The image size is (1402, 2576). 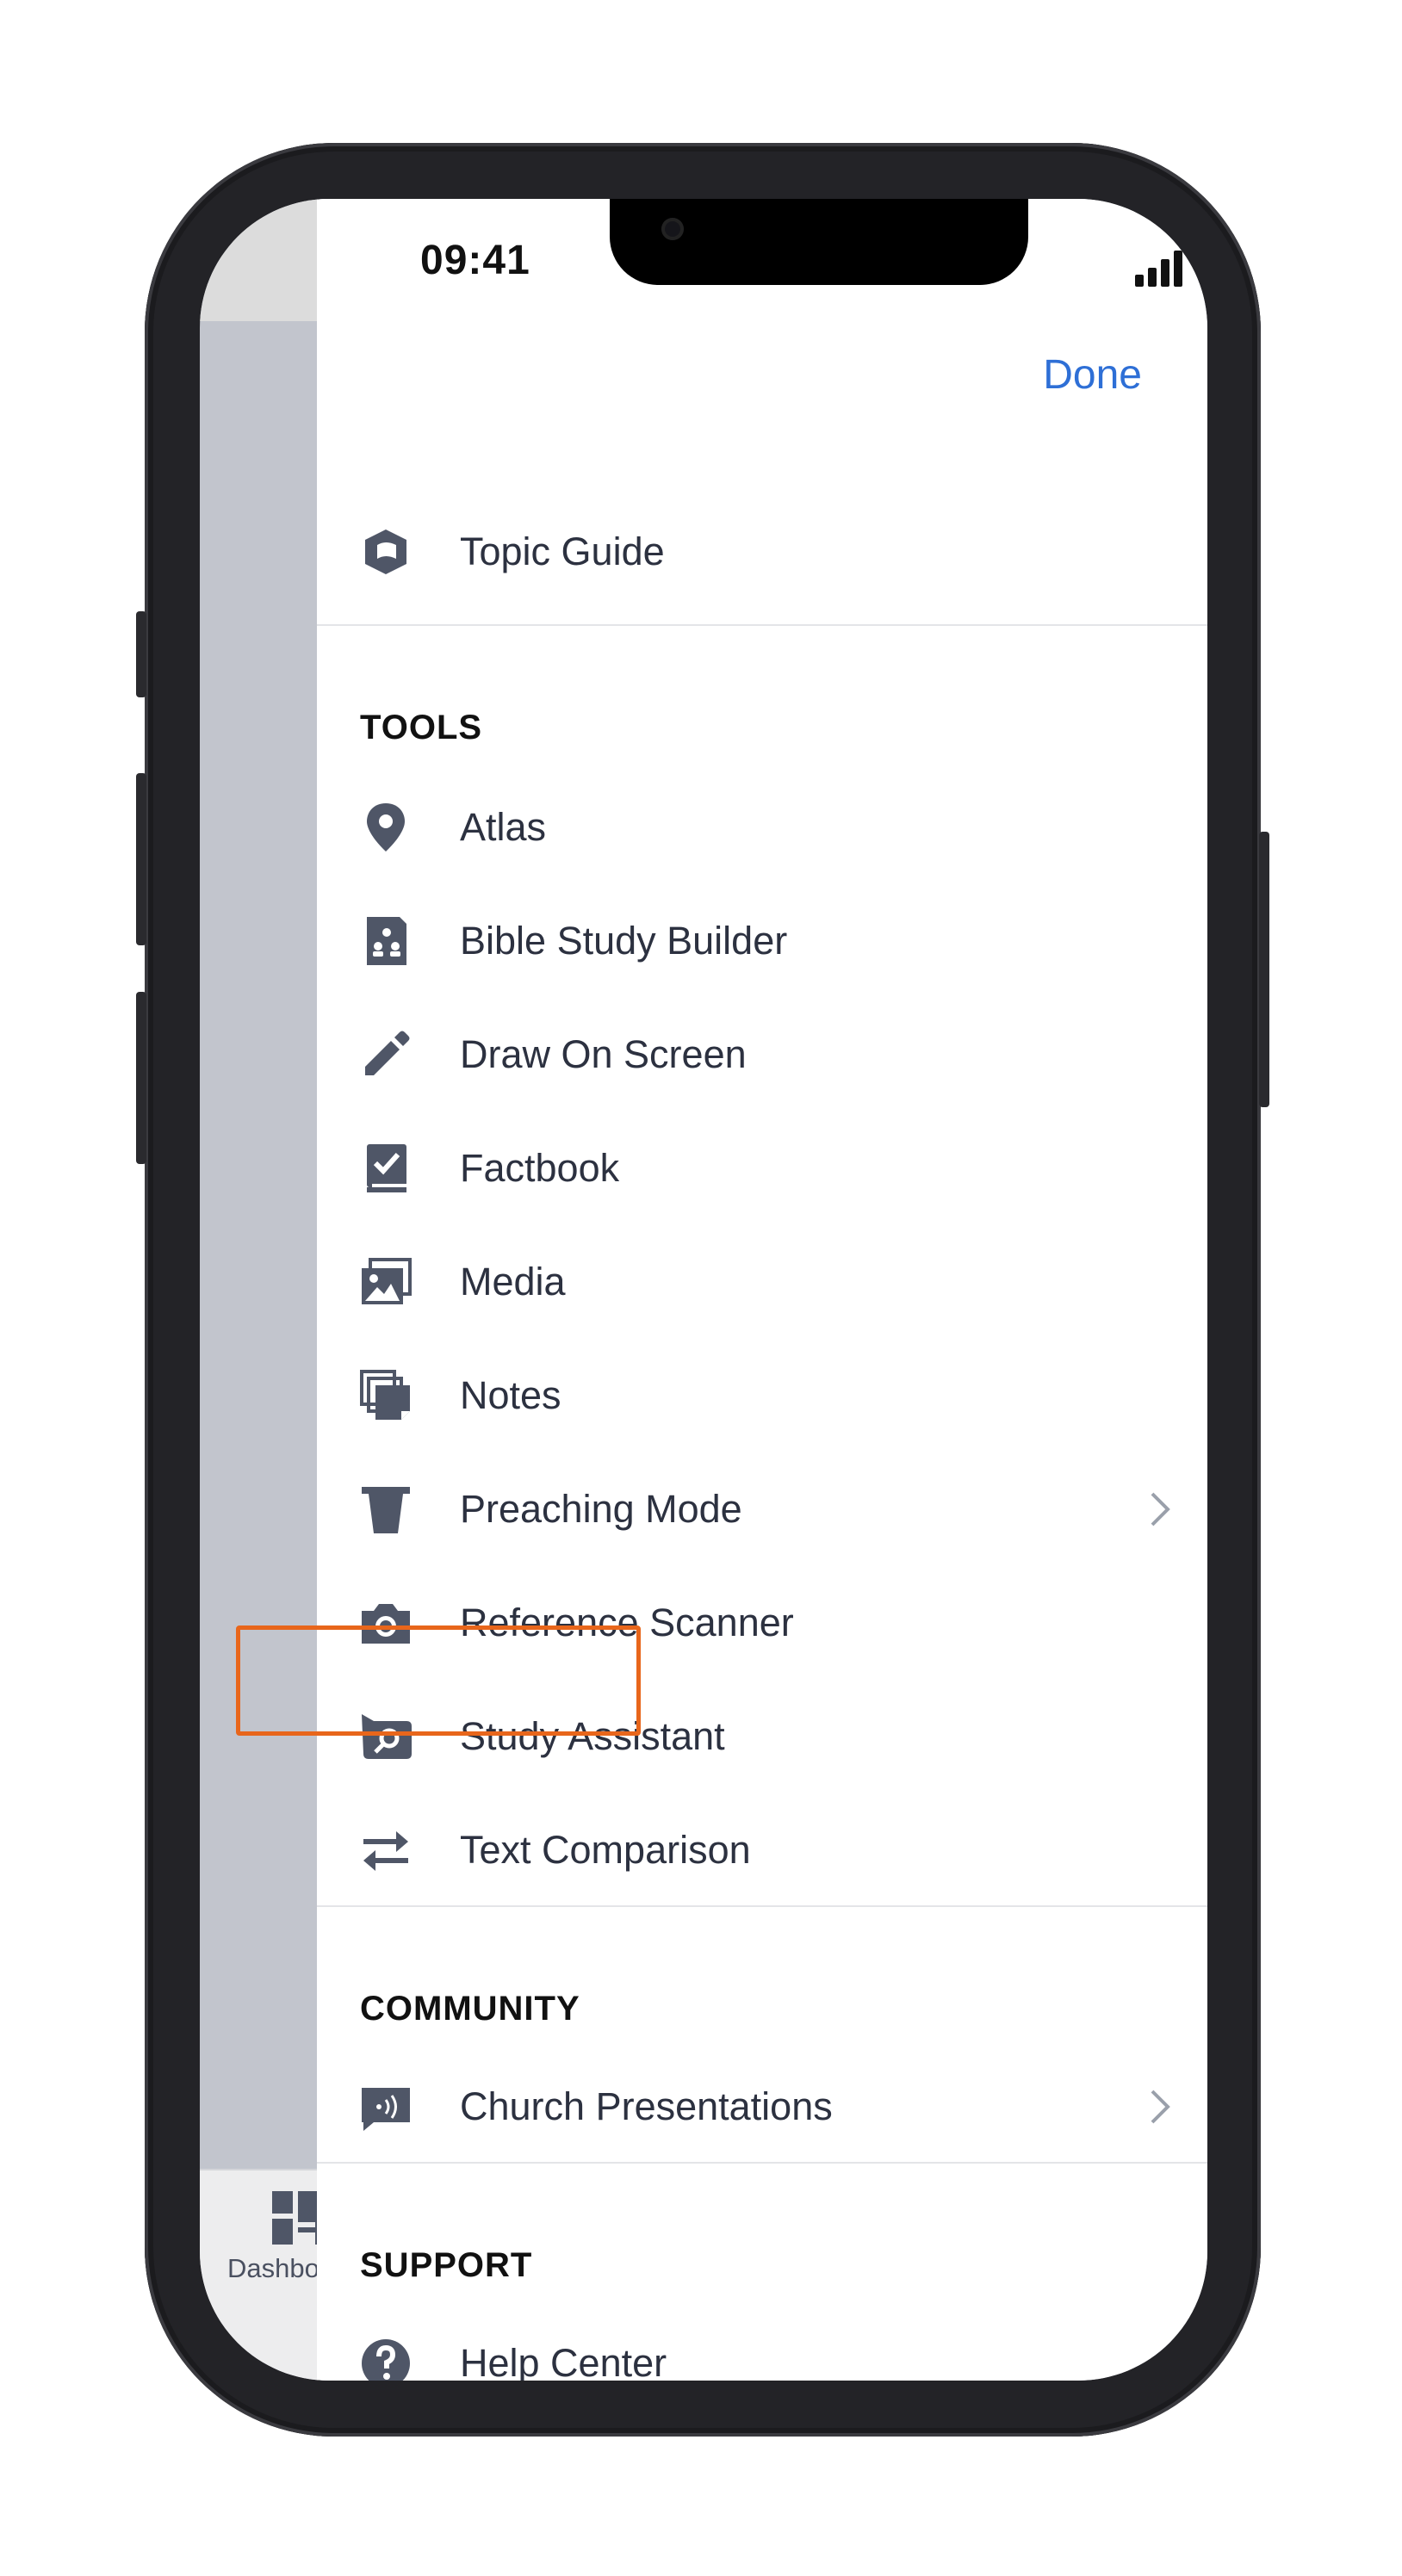 What do you see at coordinates (762, 2344) in the screenshot?
I see `menu-item-help-center: Help Center` at bounding box center [762, 2344].